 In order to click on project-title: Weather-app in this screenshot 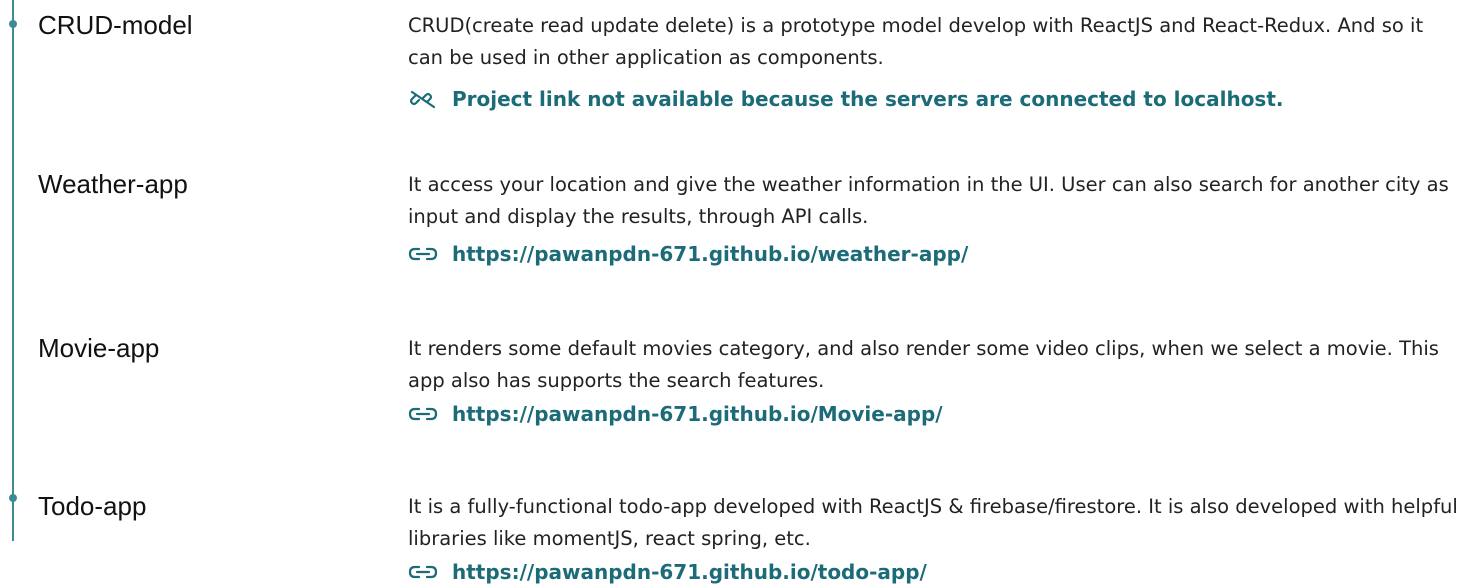, I will do `click(113, 184)`.